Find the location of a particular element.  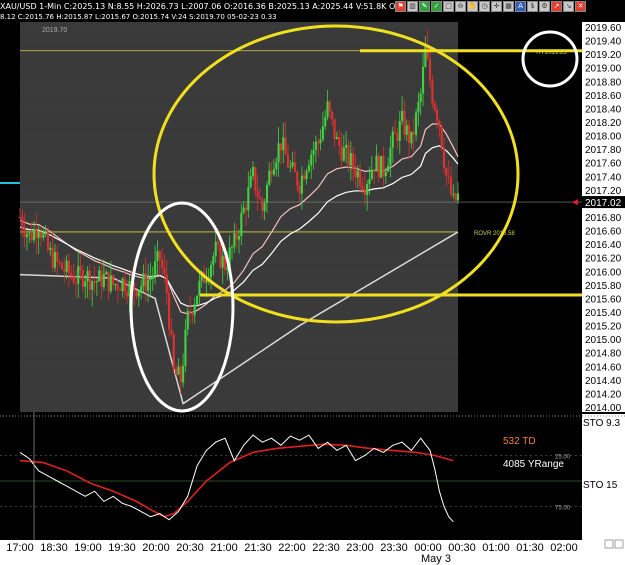

price-tick-label: 2015.20 is located at coordinates (603, 327).